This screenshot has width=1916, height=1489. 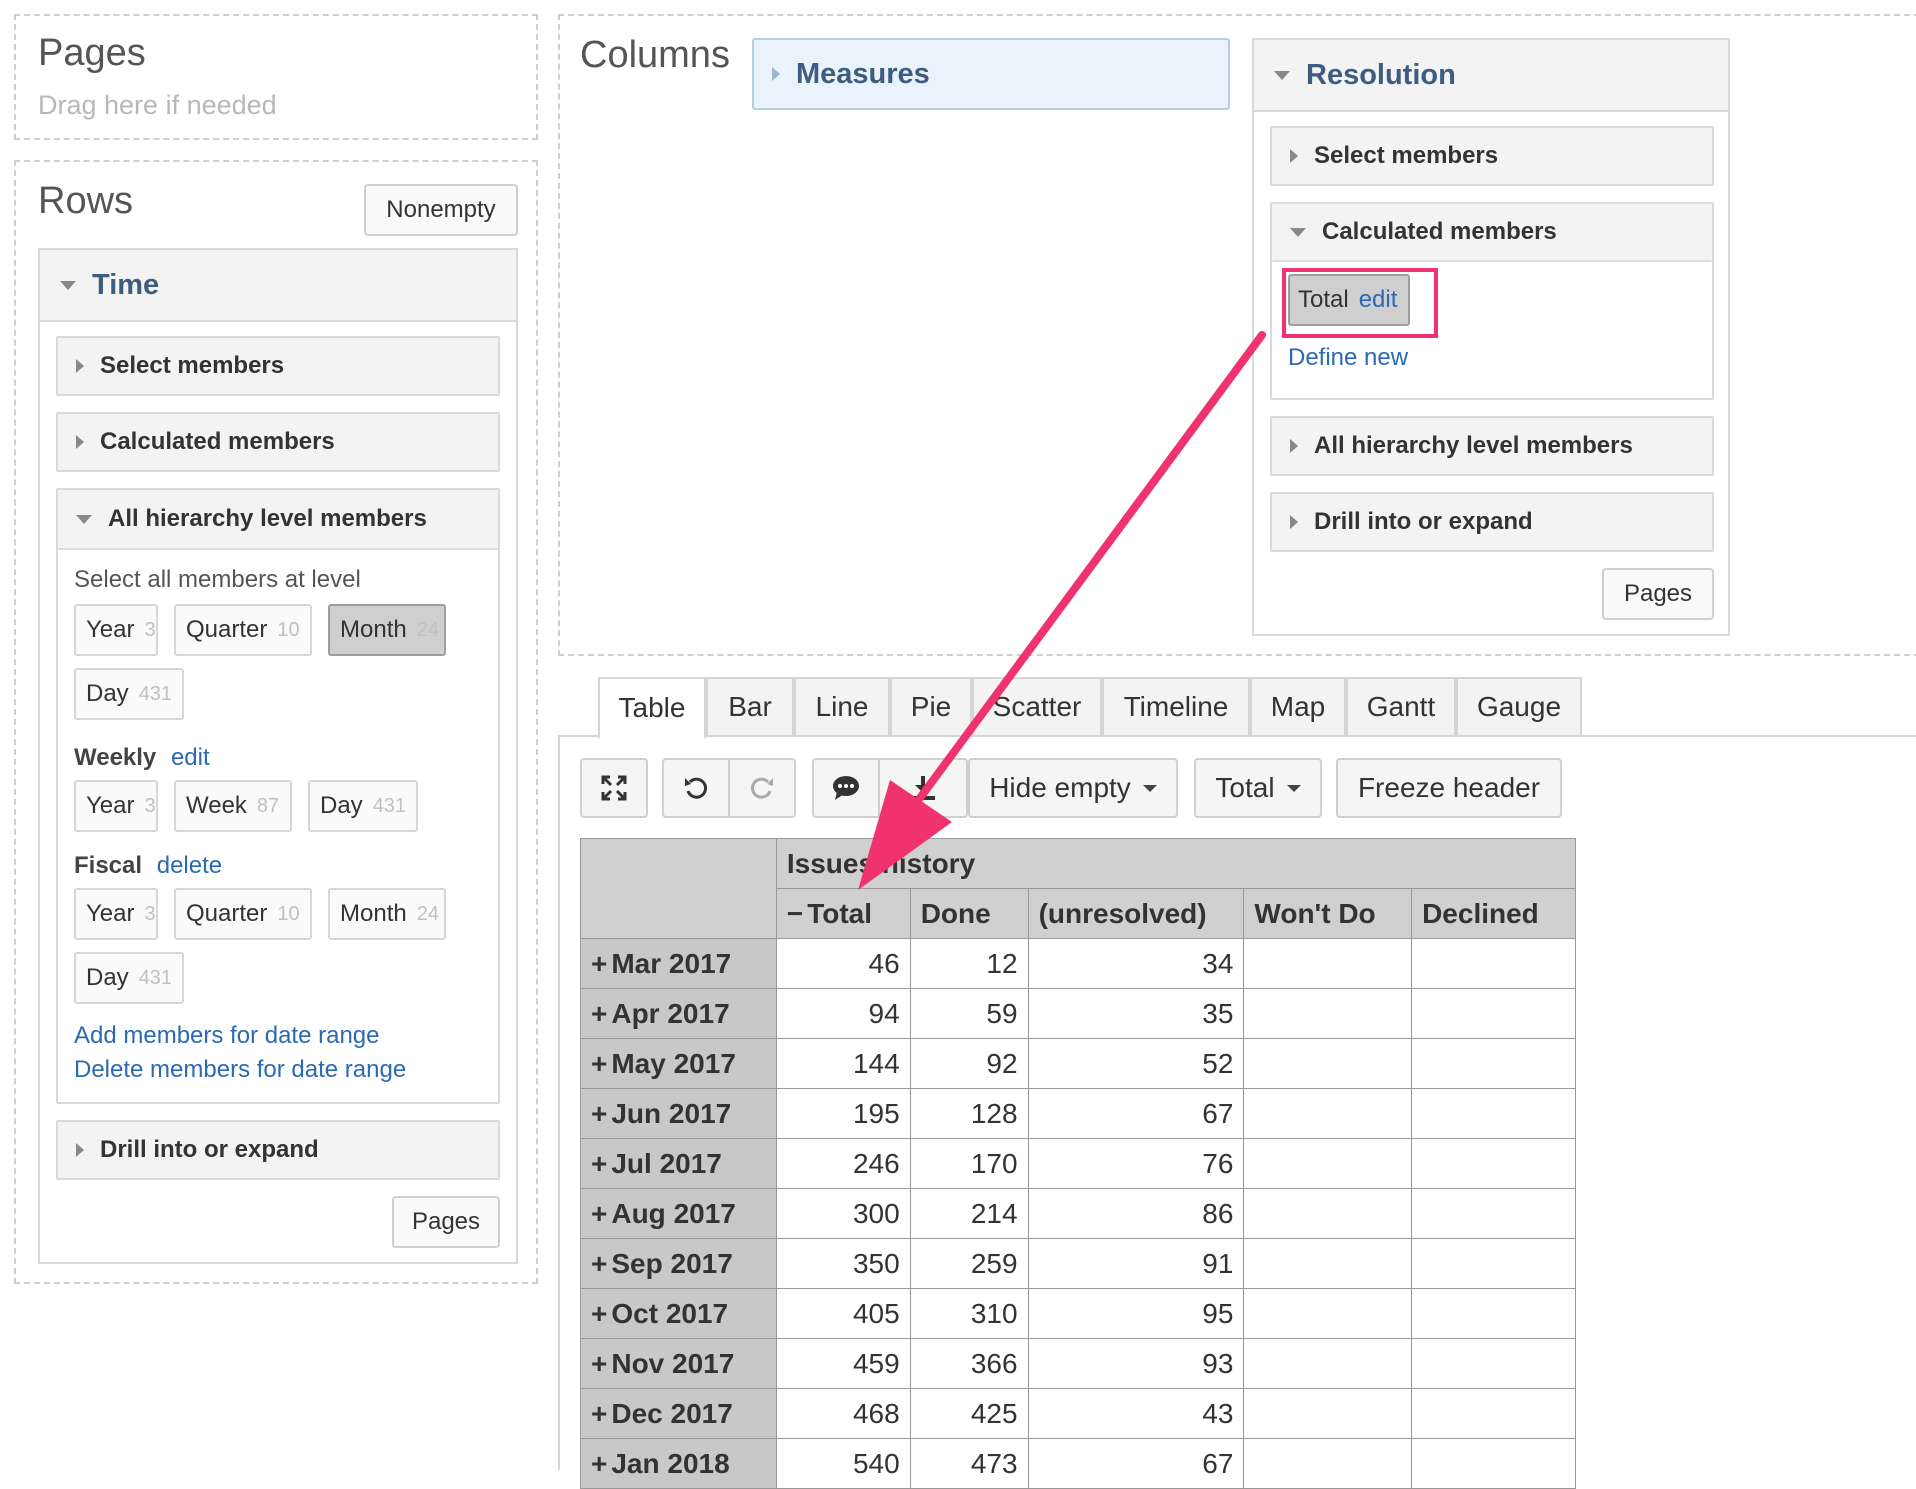 I want to click on define-new-link: Define new, so click(x=1348, y=358).